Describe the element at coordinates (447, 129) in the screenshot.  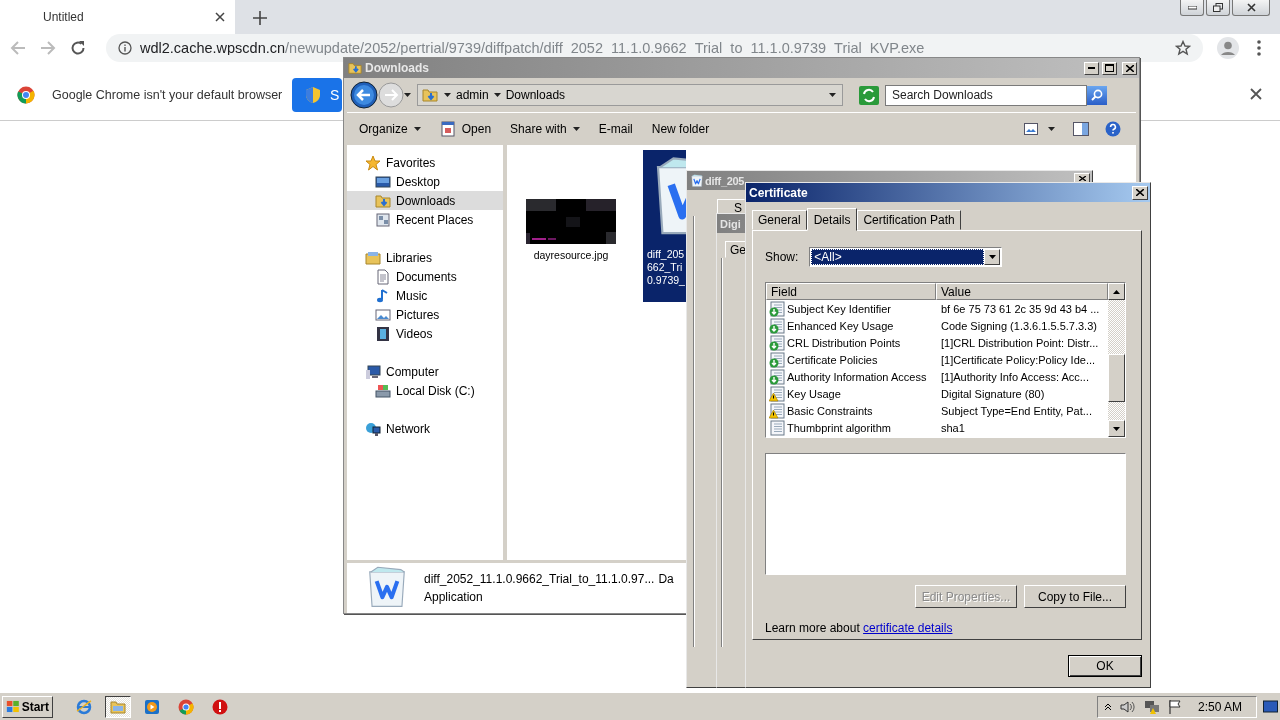
I see `open-icon` at that location.